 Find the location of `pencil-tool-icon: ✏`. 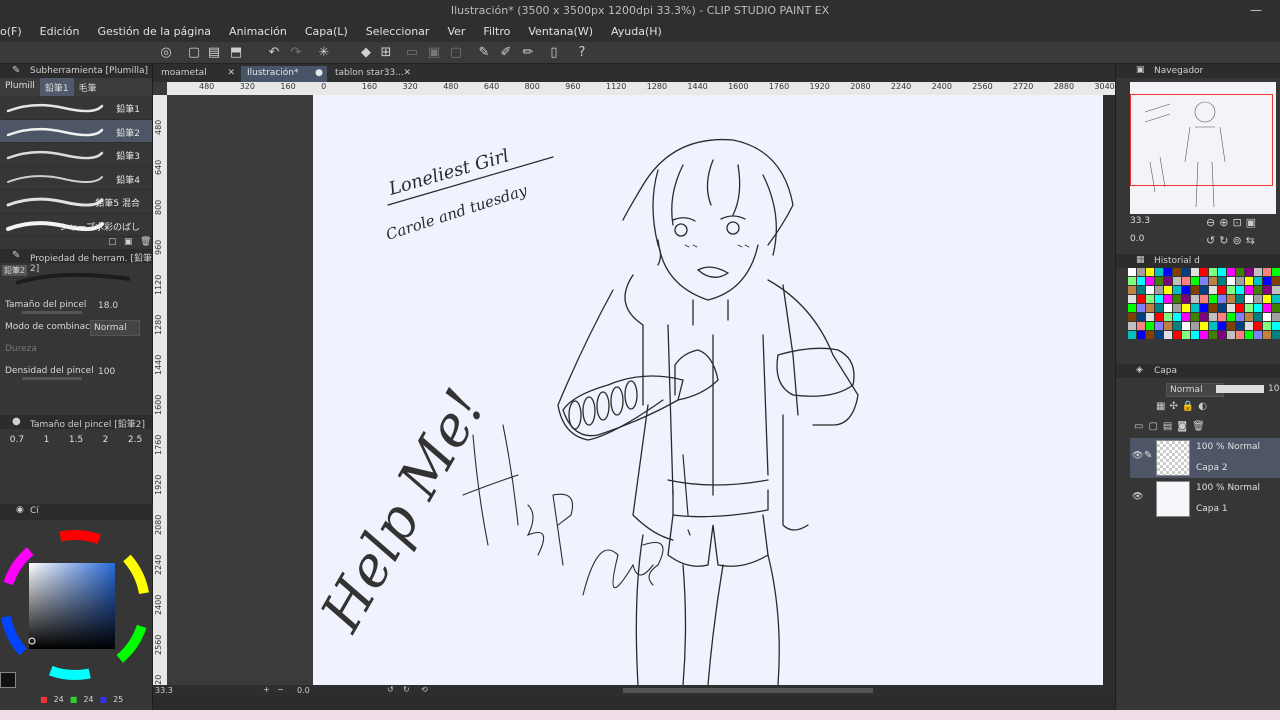

pencil-tool-icon: ✏ is located at coordinates (528, 53).